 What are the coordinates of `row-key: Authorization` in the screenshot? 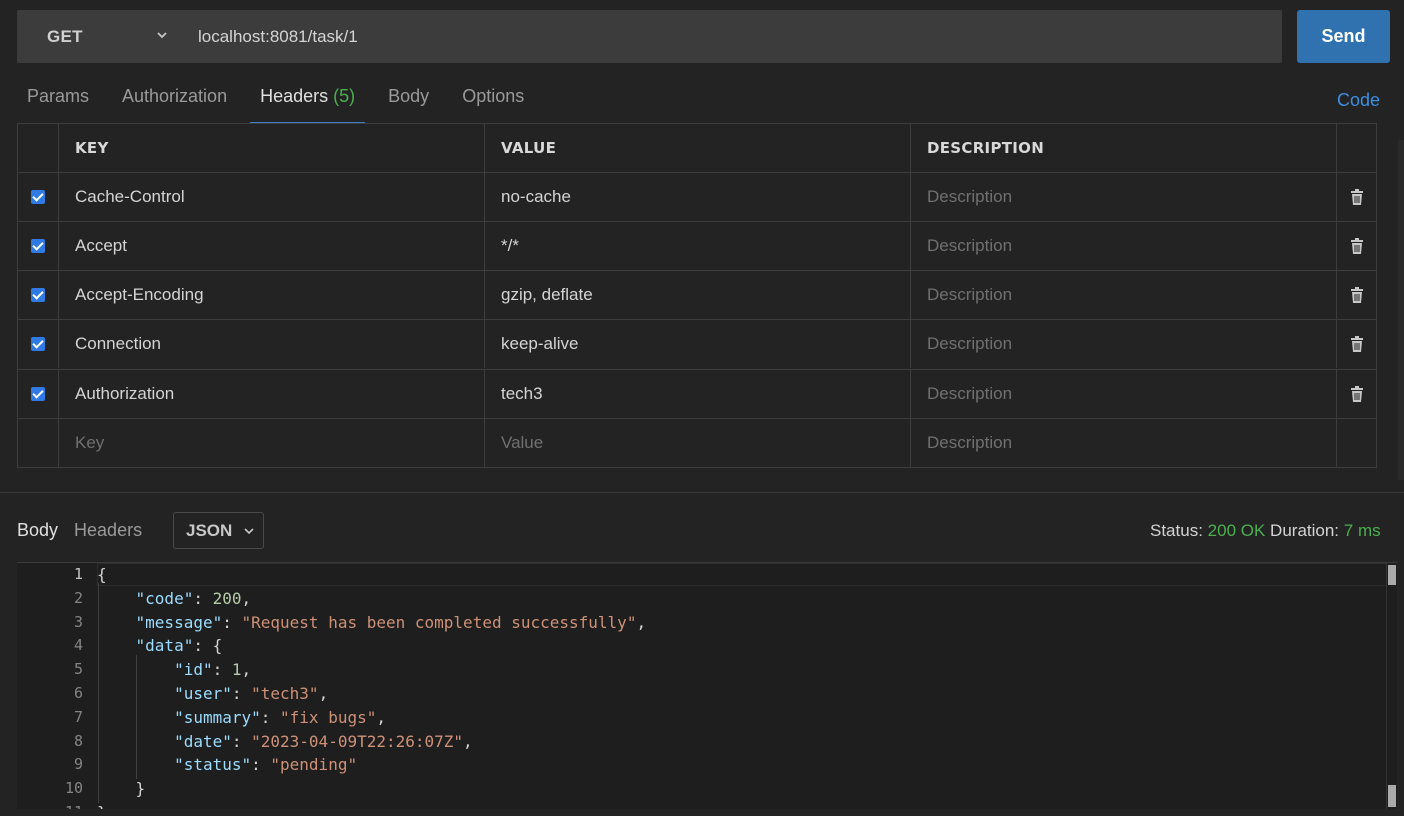 It's located at (272, 394).